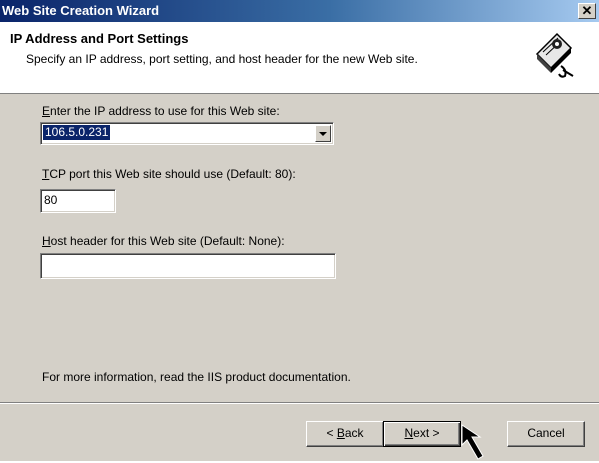  What do you see at coordinates (188, 266) in the screenshot?
I see `host-header-field` at bounding box center [188, 266].